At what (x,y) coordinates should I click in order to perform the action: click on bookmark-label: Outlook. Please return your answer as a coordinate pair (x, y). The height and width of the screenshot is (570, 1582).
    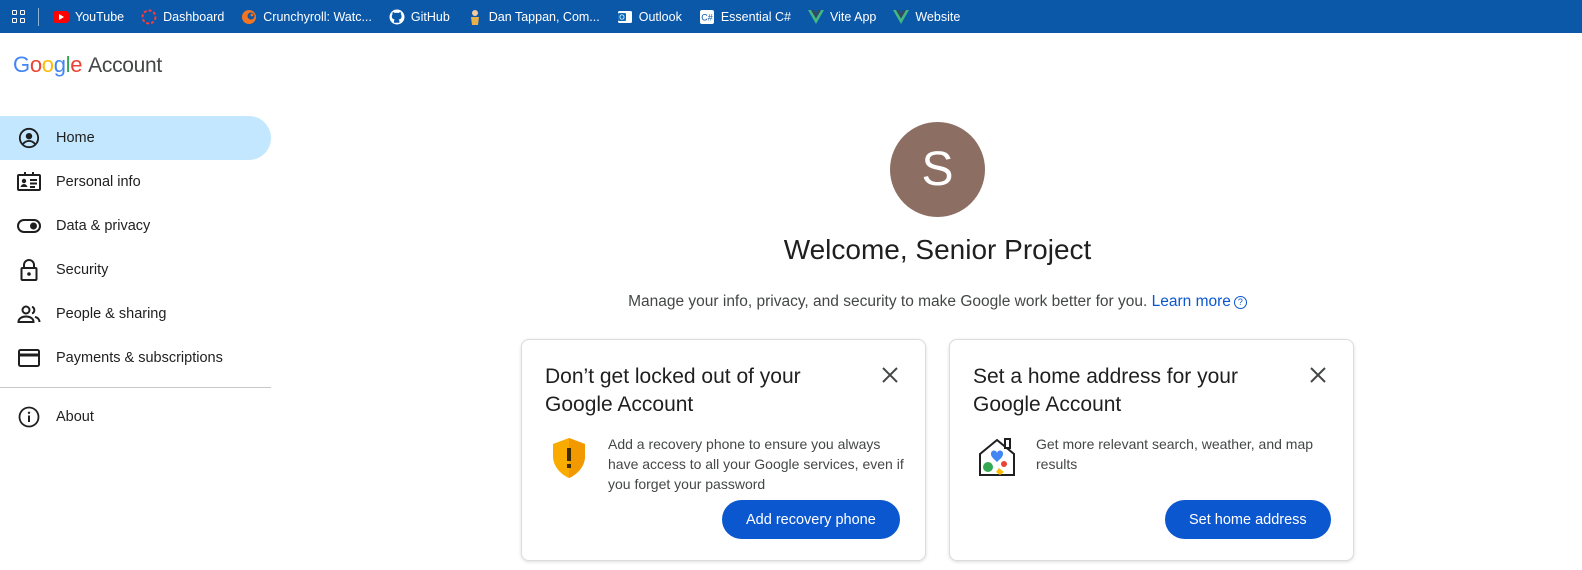
    Looking at the image, I should click on (660, 16).